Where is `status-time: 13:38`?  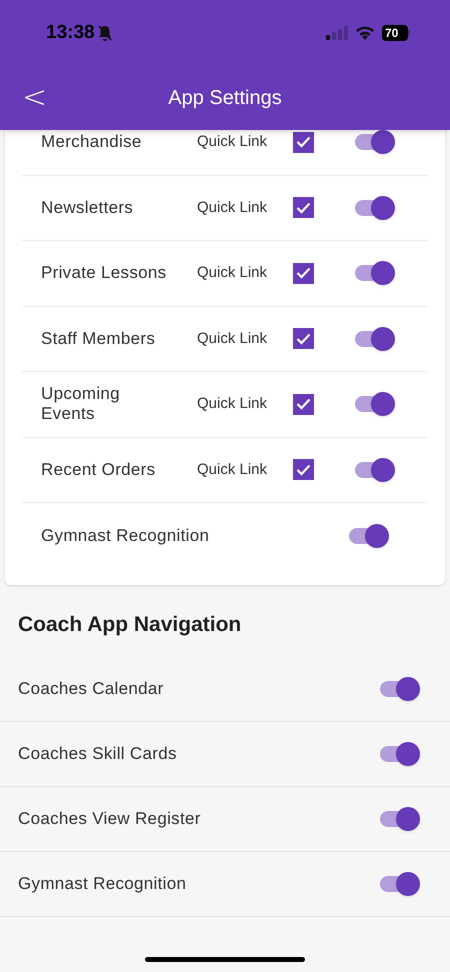
status-time: 13:38 is located at coordinates (70, 32).